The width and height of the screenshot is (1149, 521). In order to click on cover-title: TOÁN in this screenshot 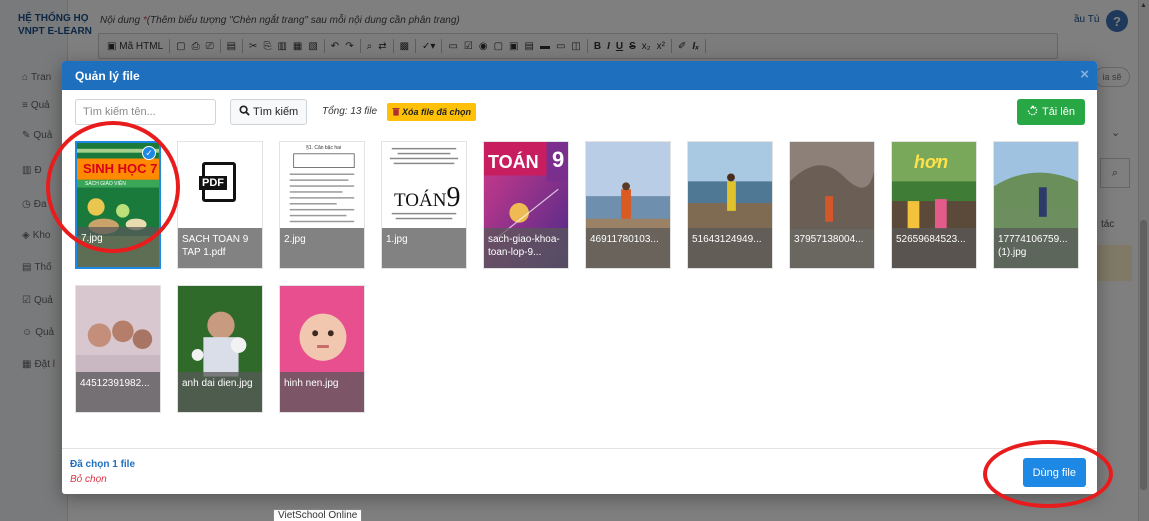, I will do `click(513, 162)`.